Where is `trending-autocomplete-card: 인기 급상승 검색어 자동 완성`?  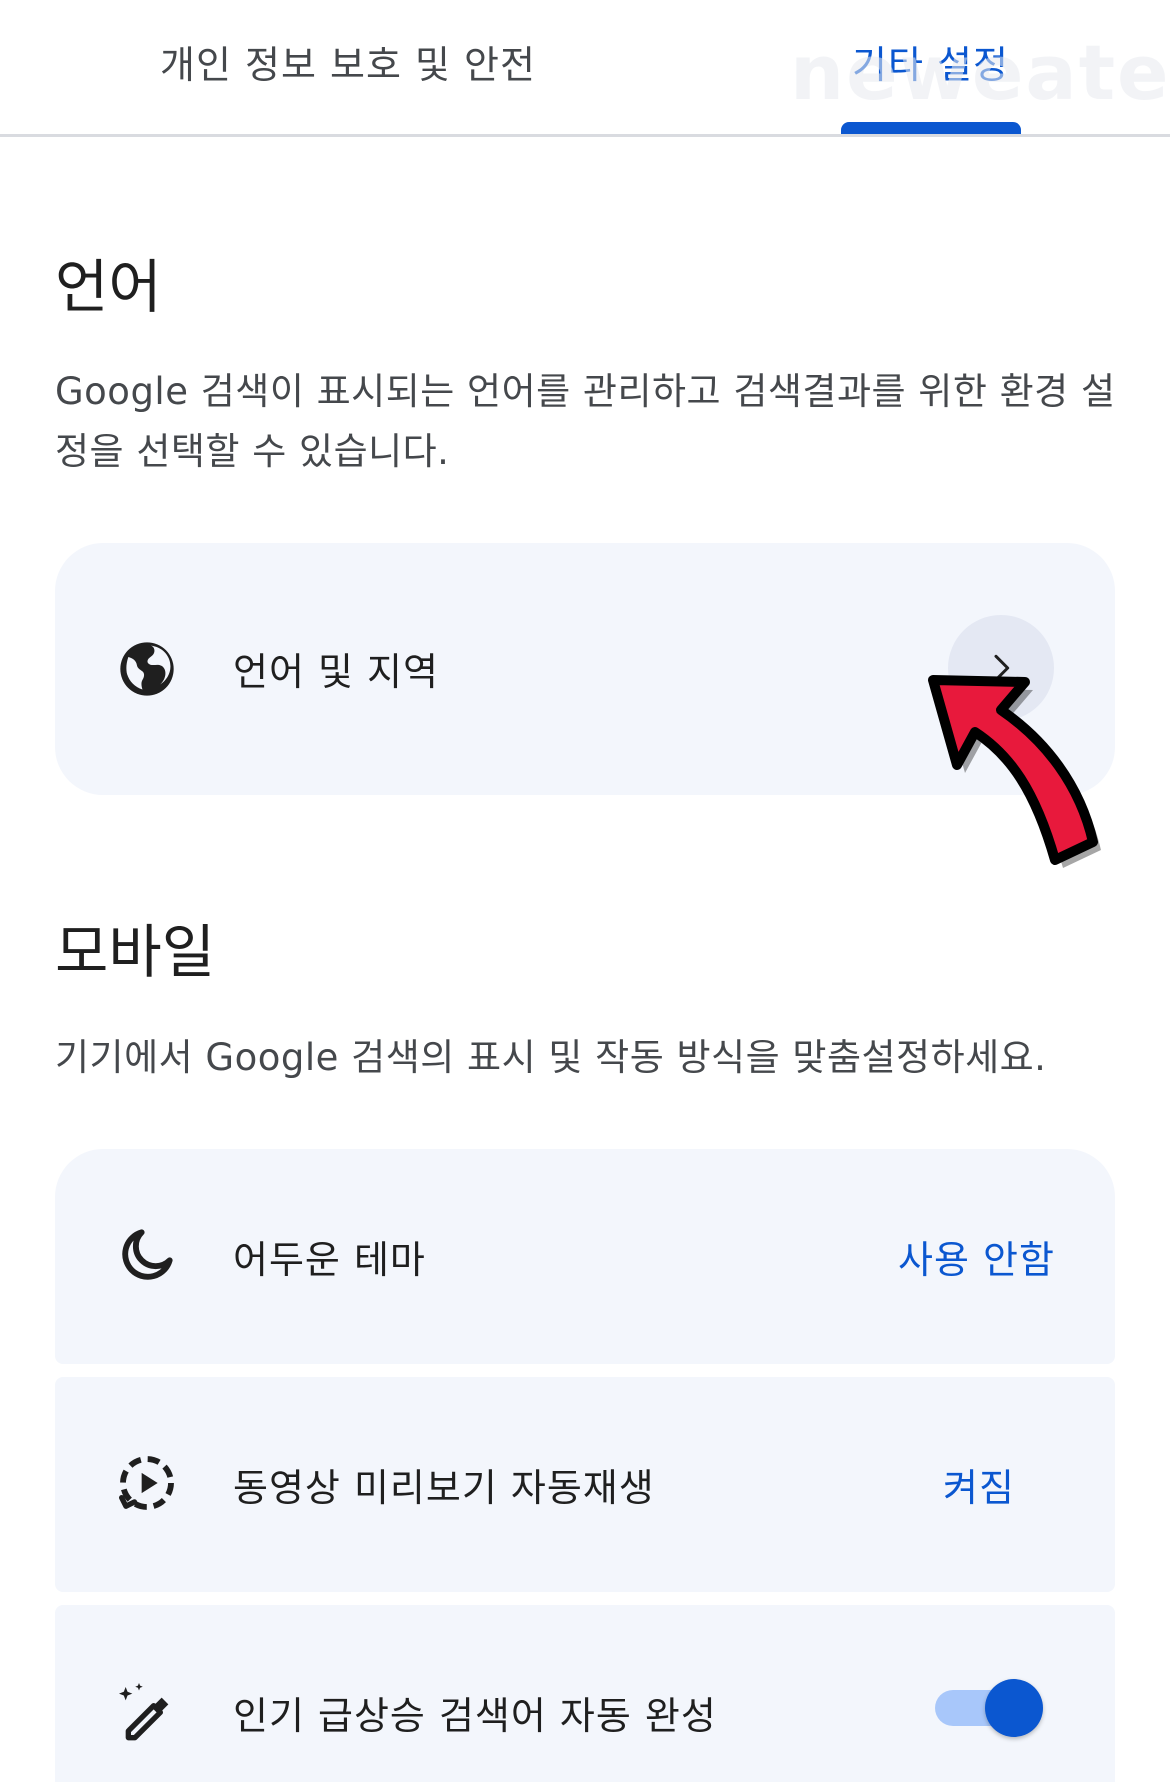
trending-autocomplete-card: 인기 급상승 검색어 자동 완성 is located at coordinates (585, 1693).